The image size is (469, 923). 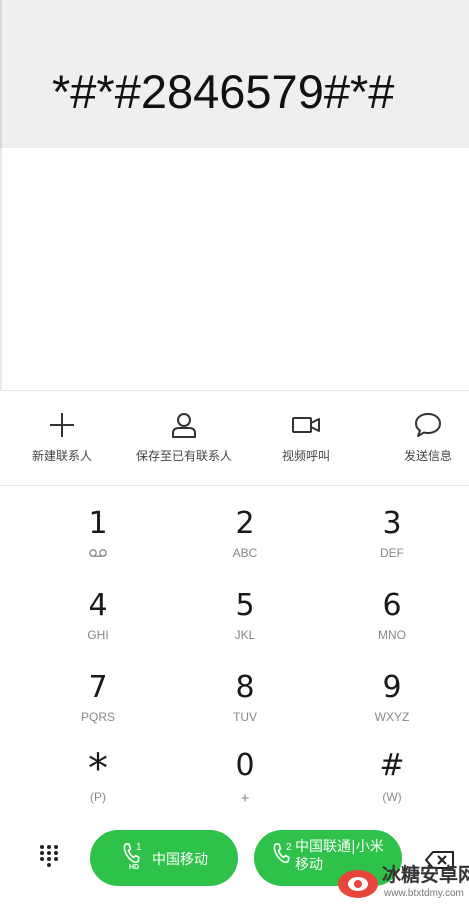 What do you see at coordinates (425, 875) in the screenshot?
I see `watermark-title: 冰糖安卓网` at bounding box center [425, 875].